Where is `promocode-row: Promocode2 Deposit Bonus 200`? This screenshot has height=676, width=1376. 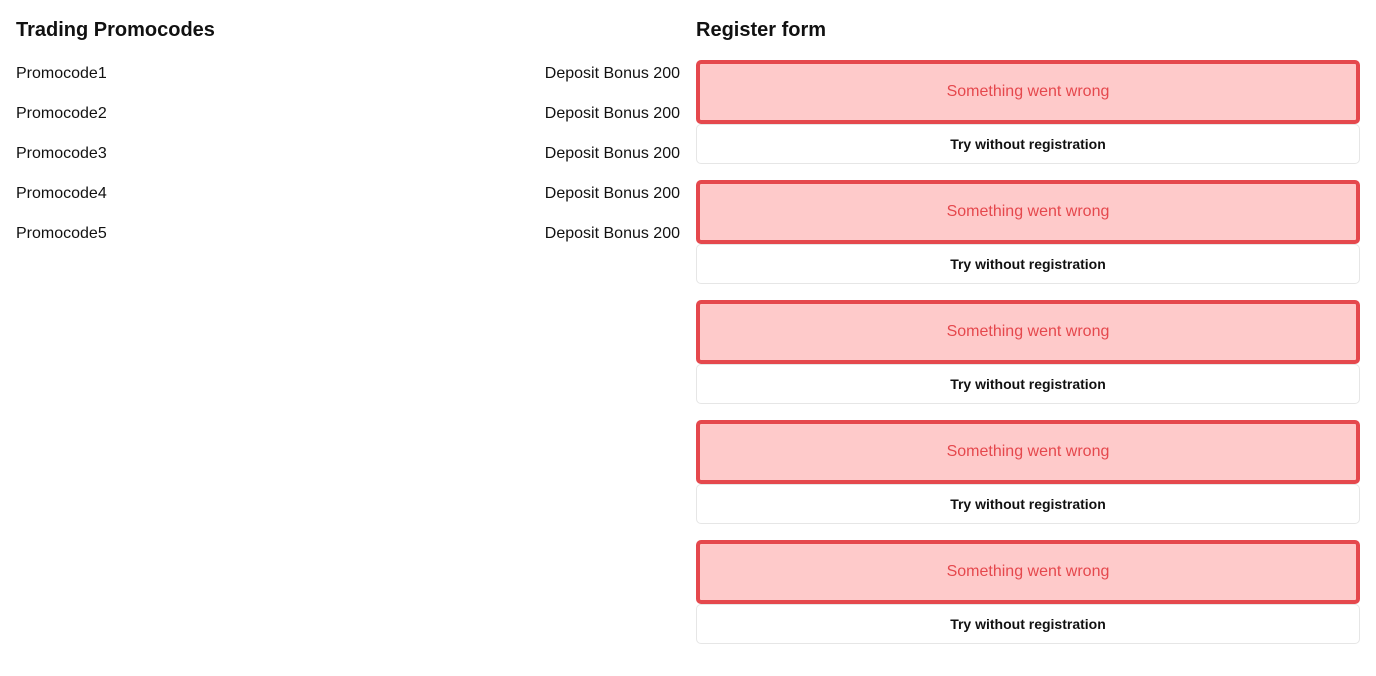 promocode-row: Promocode2 Deposit Bonus 200 is located at coordinates (348, 114).